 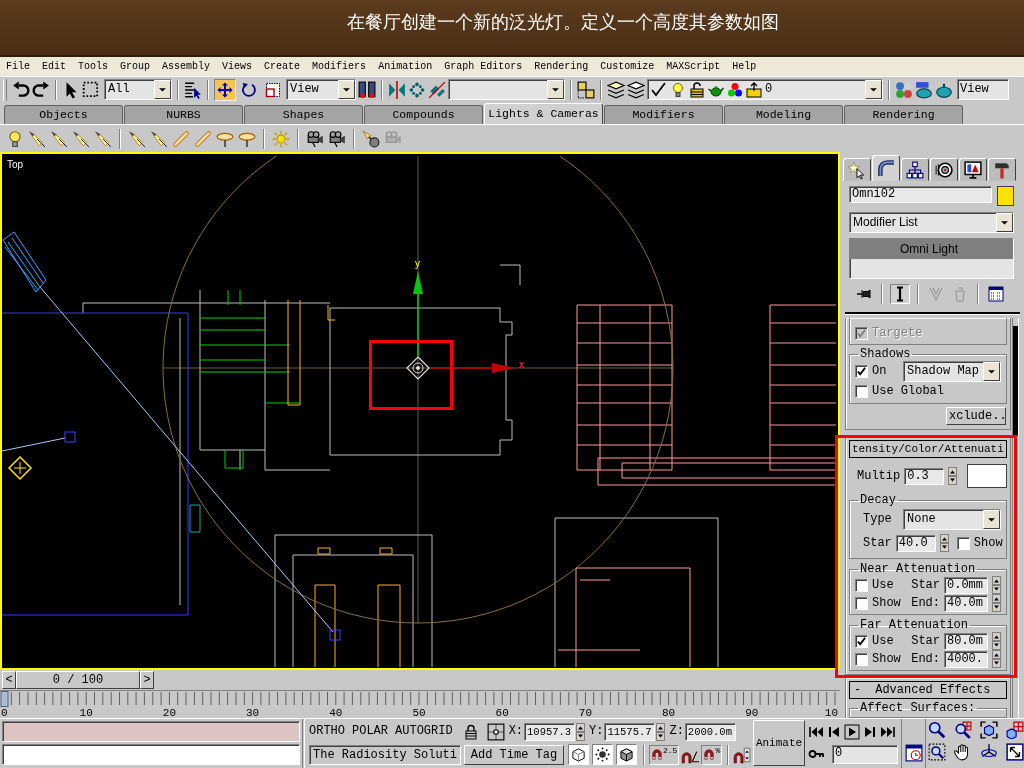 What do you see at coordinates (21, 89) in the screenshot?
I see `undo-icon` at bounding box center [21, 89].